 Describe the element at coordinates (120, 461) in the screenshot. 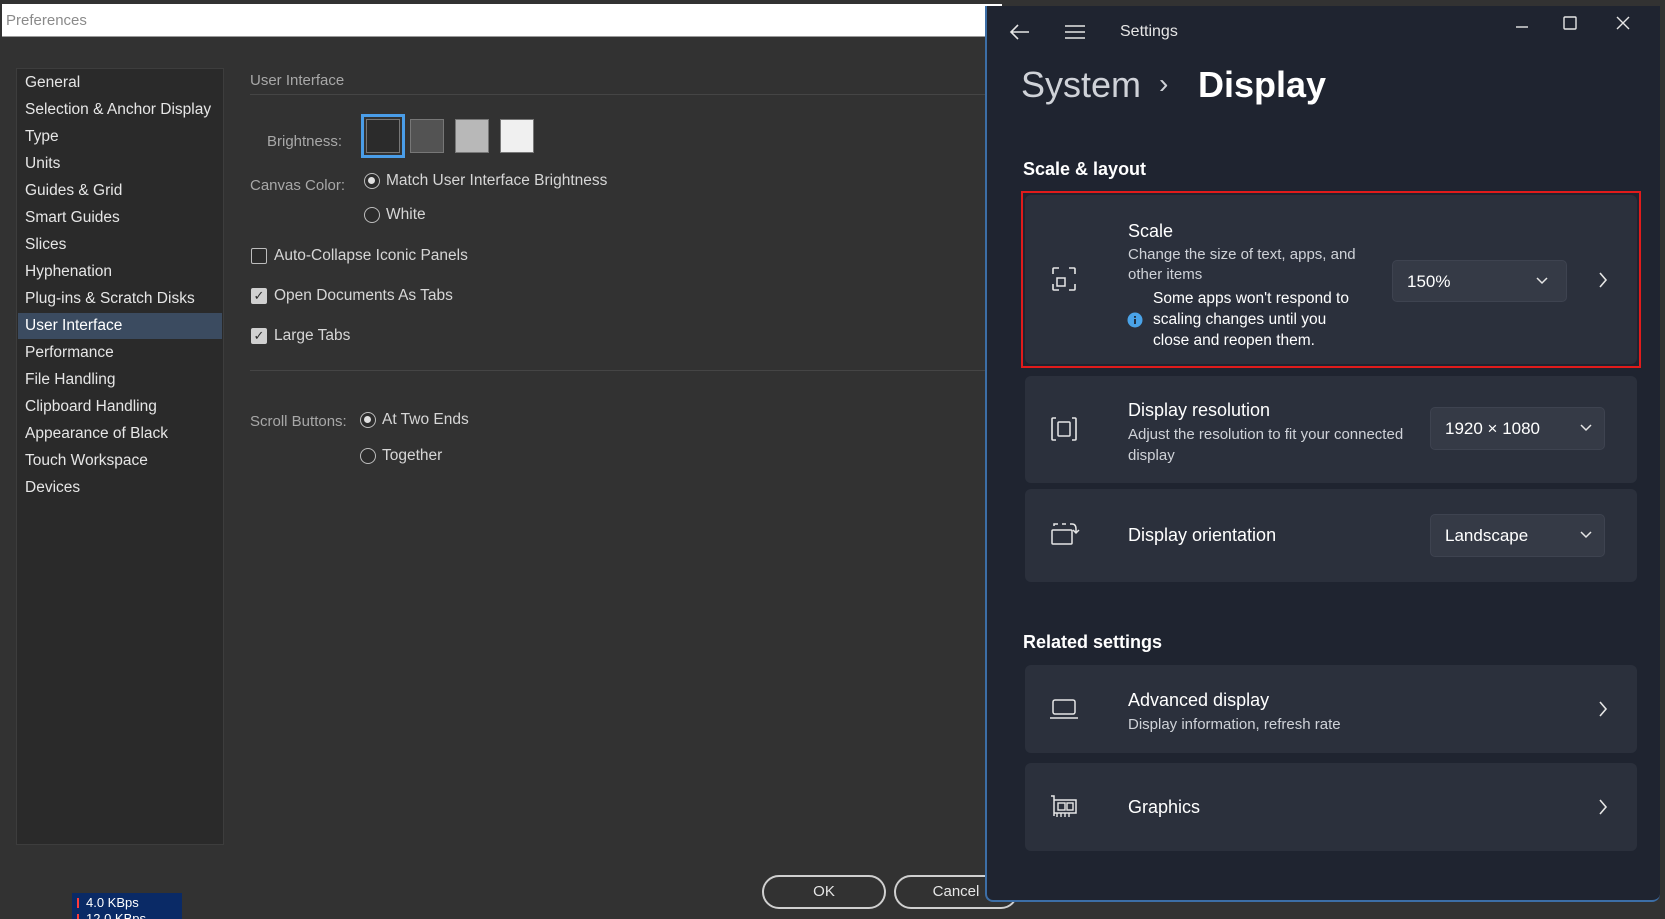

I see `sidebar-item-touch-workspace: Touch Workspace` at that location.